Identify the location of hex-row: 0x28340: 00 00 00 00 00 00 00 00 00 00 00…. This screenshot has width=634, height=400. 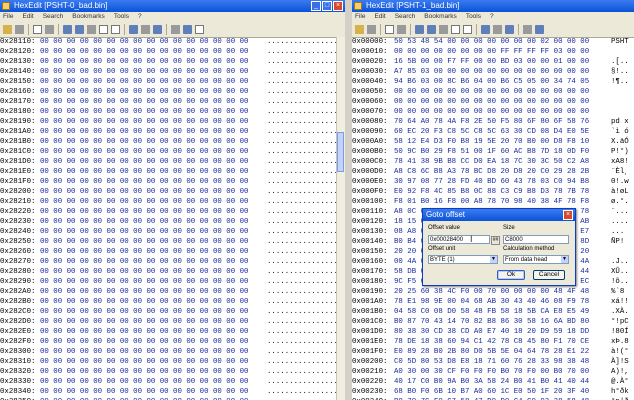
(172, 392).